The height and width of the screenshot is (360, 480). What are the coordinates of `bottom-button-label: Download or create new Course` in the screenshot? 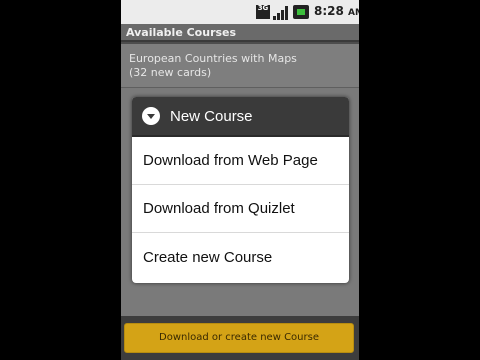 It's located at (239, 337).